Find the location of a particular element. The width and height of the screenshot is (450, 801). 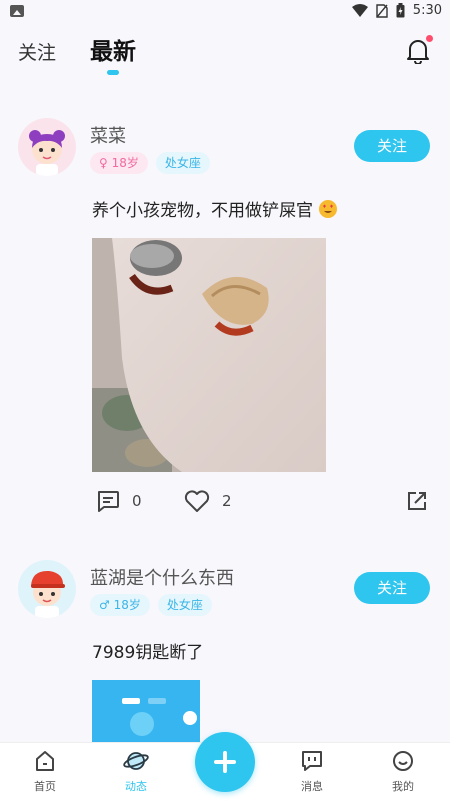

status-bar: 5:30 is located at coordinates (225, 12).